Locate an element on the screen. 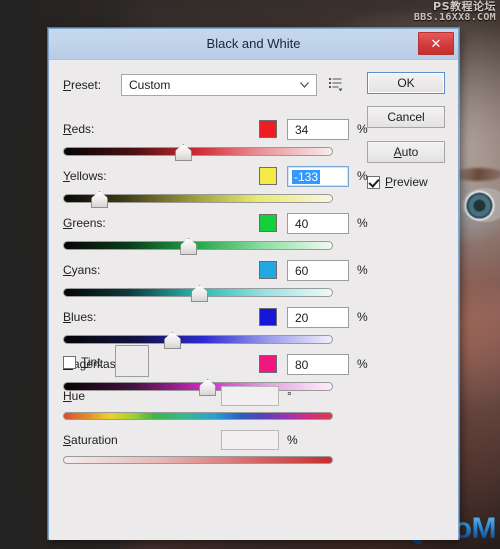 This screenshot has width=500, height=549. preset-dropdown: Custom is located at coordinates (219, 85).